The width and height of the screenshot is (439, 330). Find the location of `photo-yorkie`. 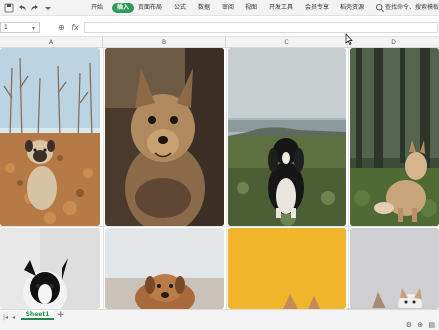

photo-yorkie is located at coordinates (164, 137).